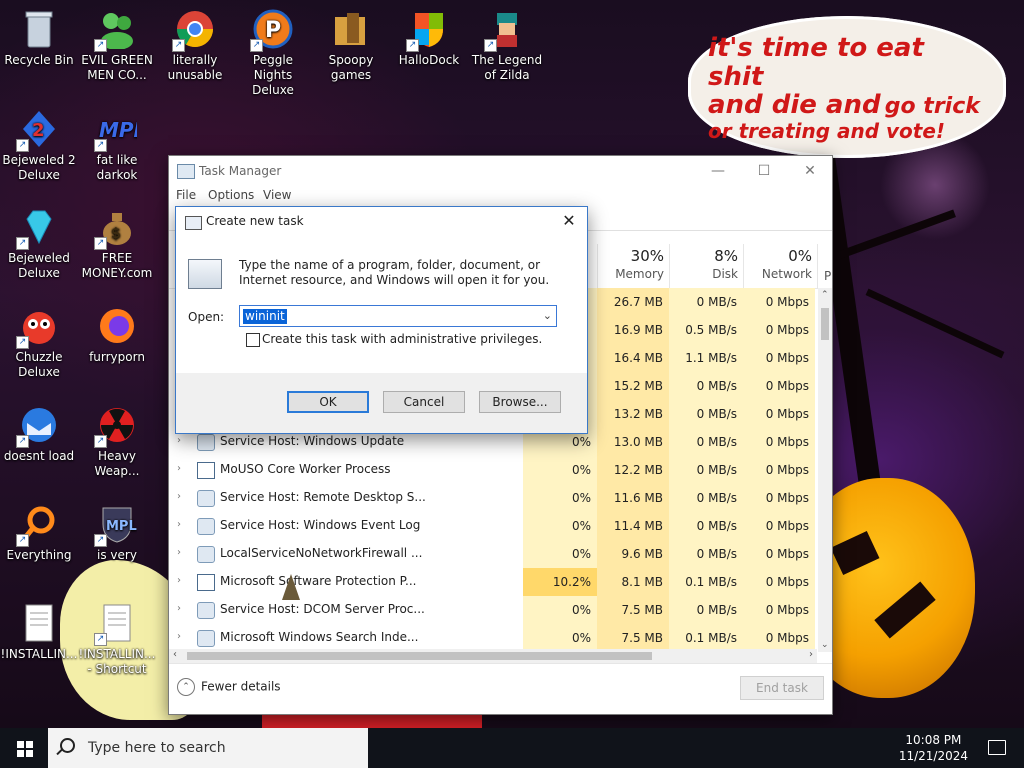  I want to click on maximize-button: ☐, so click(764, 171).